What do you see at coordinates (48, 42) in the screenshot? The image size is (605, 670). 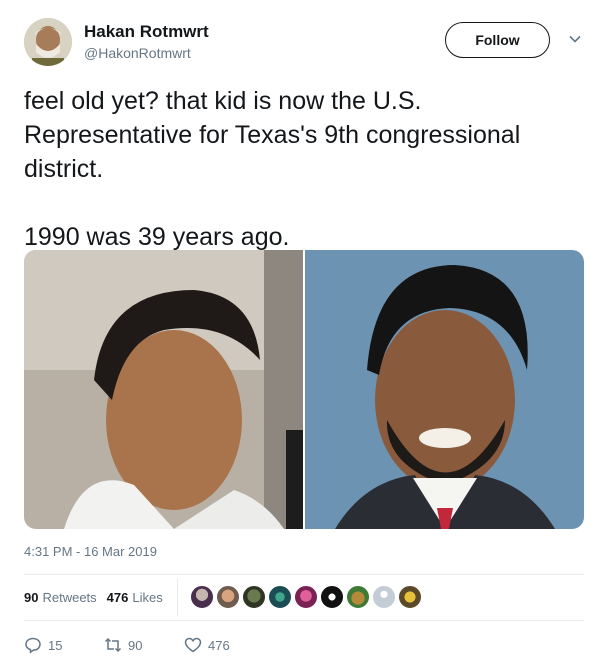 I see `author-avatar` at bounding box center [48, 42].